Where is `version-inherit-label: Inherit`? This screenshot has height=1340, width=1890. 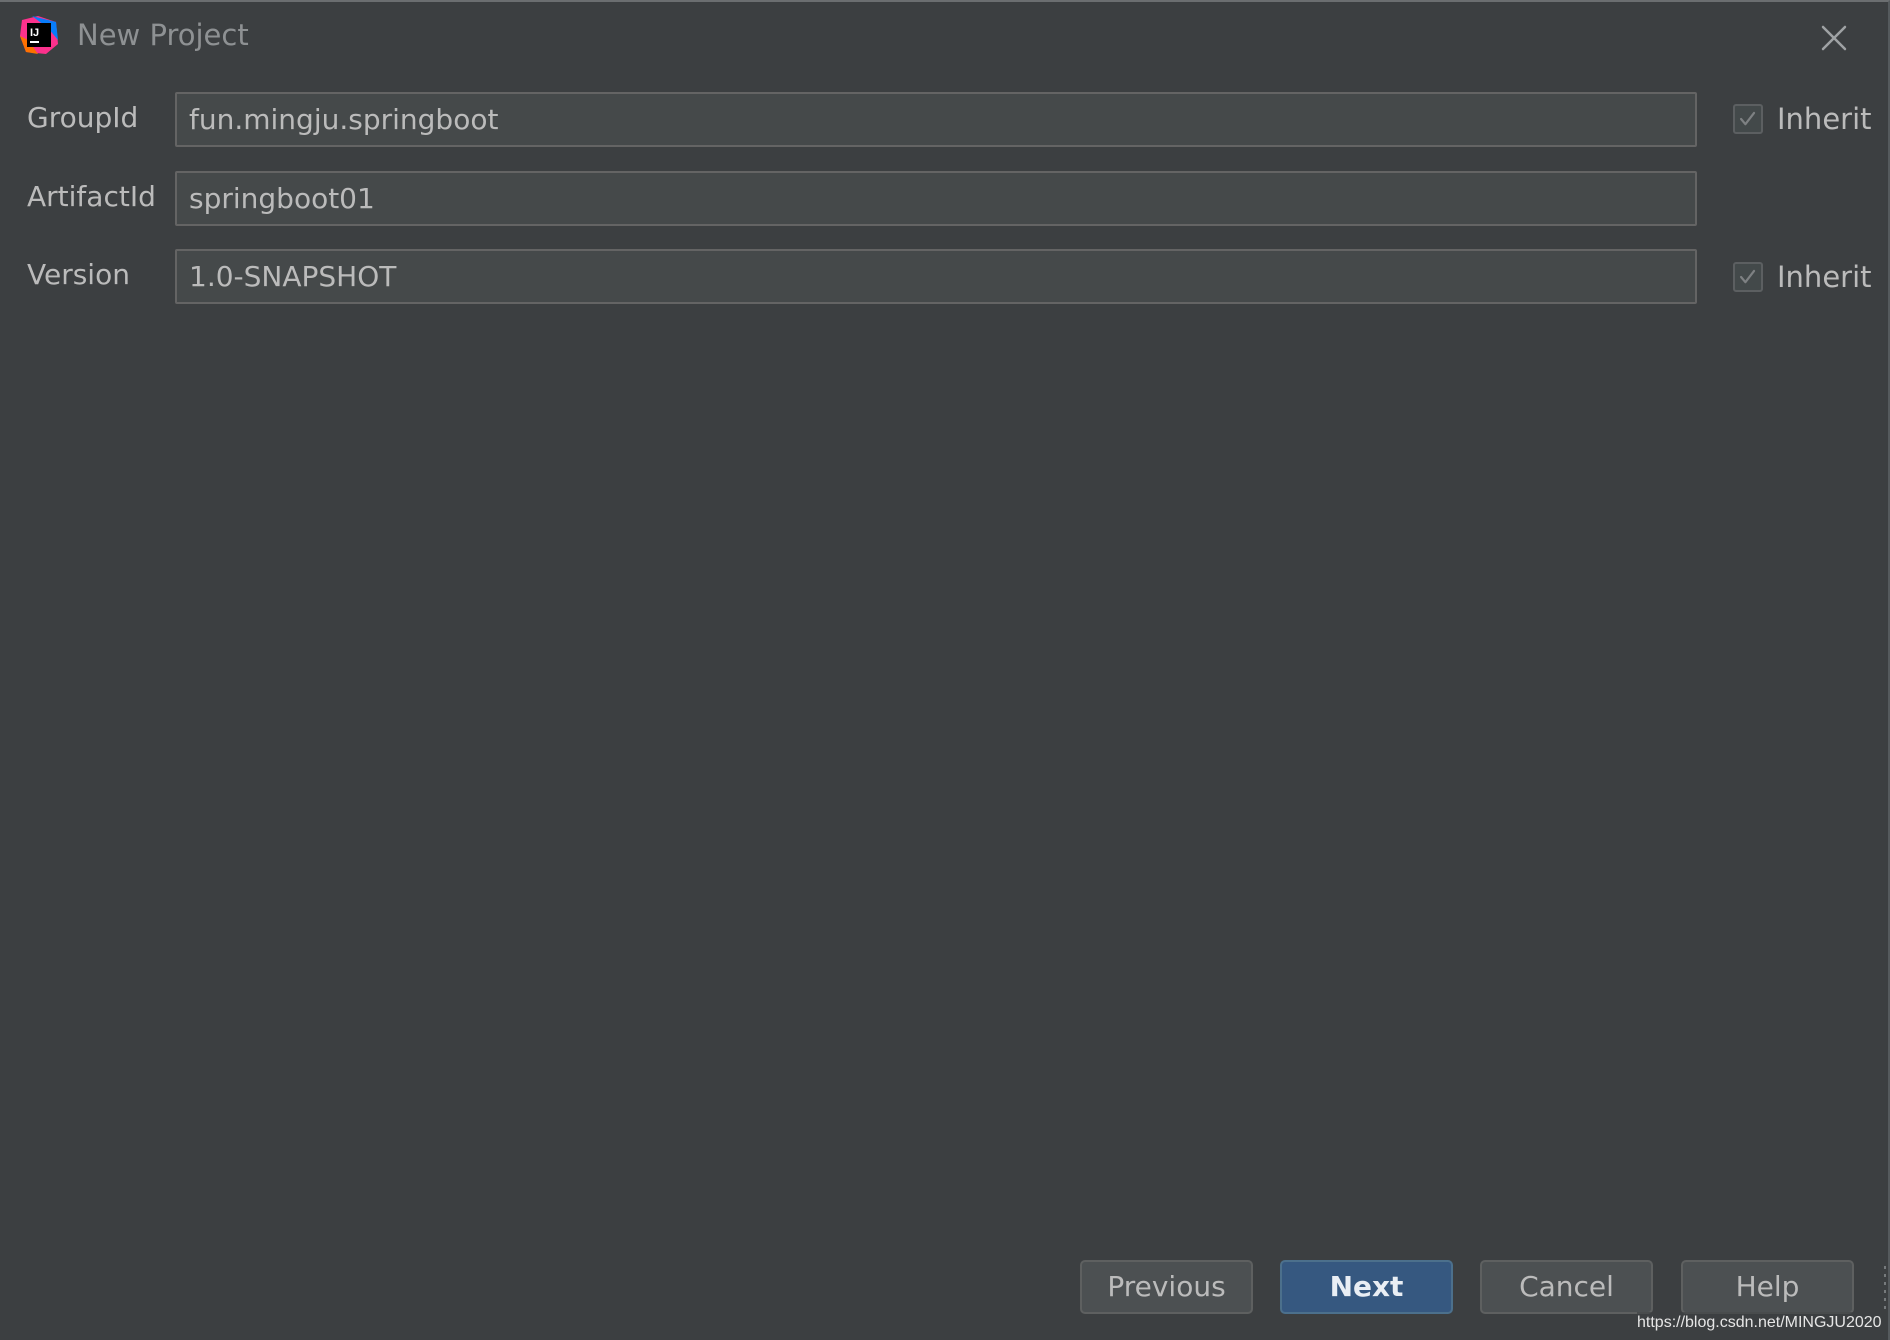
version-inherit-label: Inherit is located at coordinates (1824, 277).